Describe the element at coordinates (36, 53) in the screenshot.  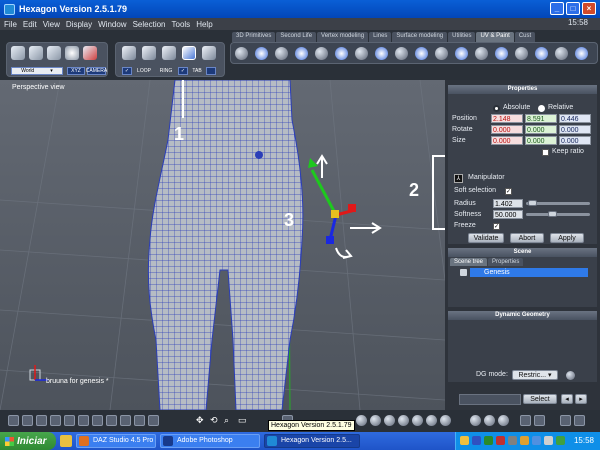
I see `lasso-icon` at that location.